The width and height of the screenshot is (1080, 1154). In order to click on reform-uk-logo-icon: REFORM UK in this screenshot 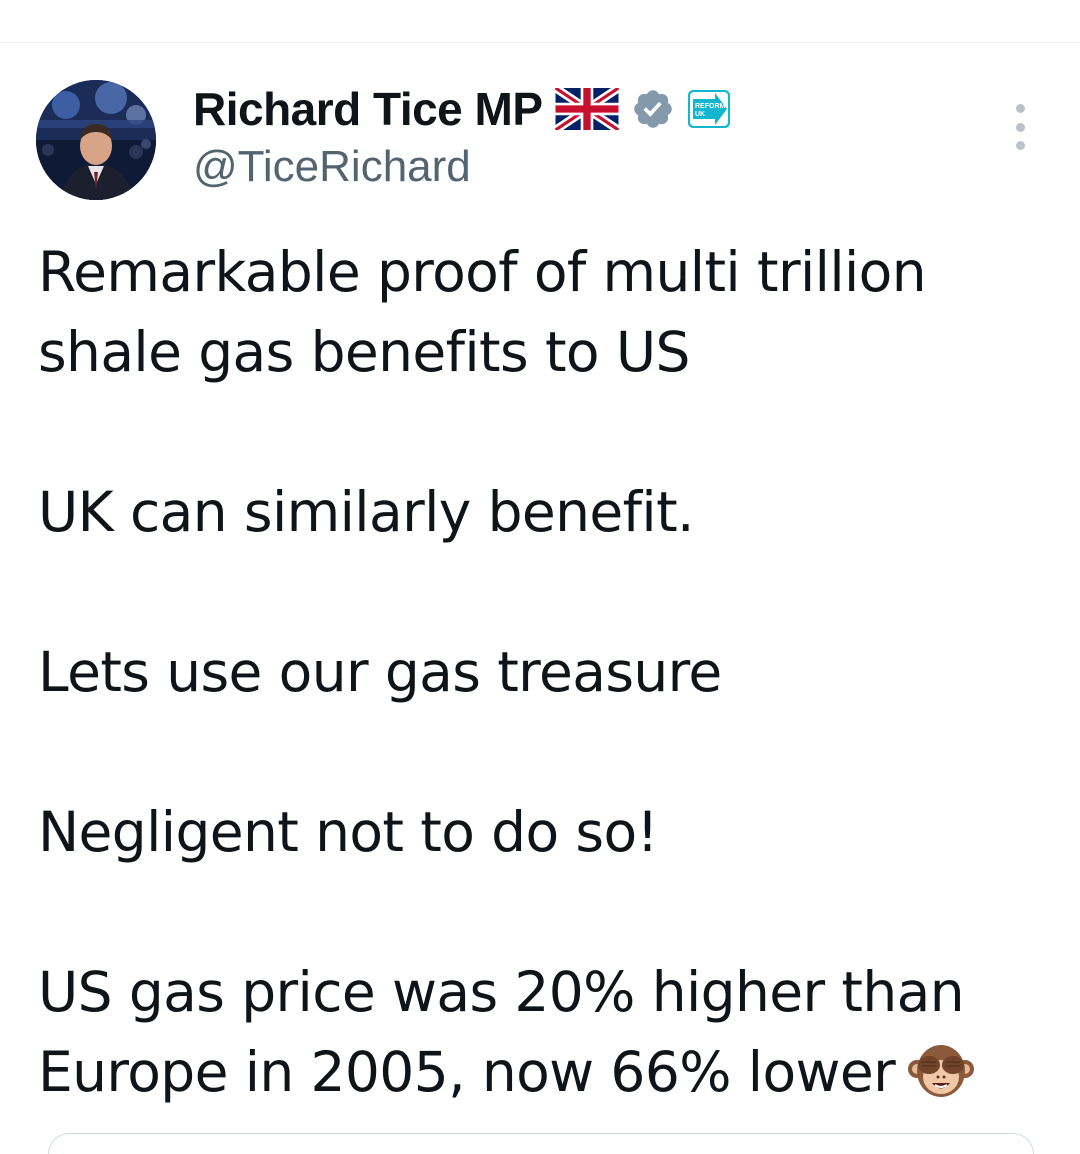, I will do `click(709, 109)`.